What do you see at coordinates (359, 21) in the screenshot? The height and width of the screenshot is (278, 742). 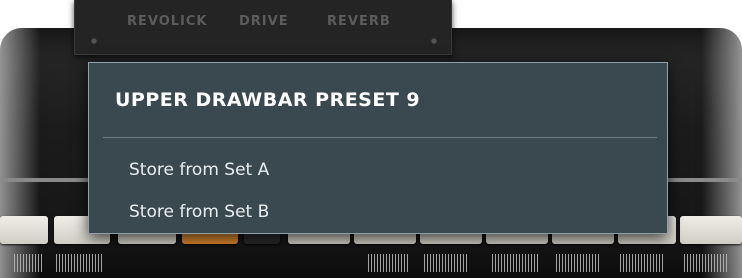 I see `effect-reverb-label: REVERB` at bounding box center [359, 21].